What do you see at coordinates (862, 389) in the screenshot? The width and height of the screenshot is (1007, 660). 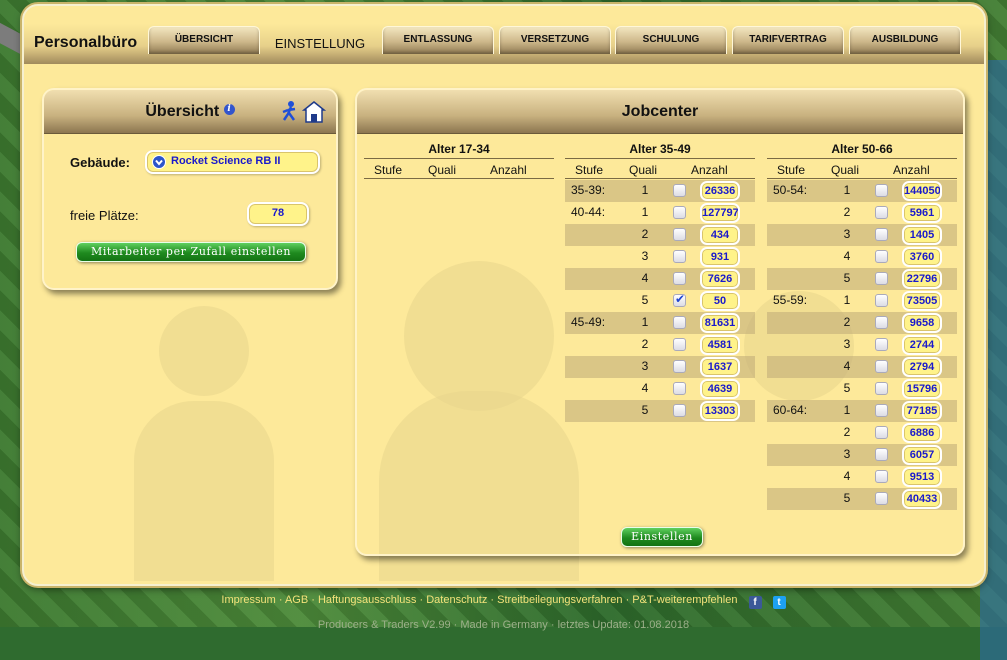 I see `table-row: 5 15796` at bounding box center [862, 389].